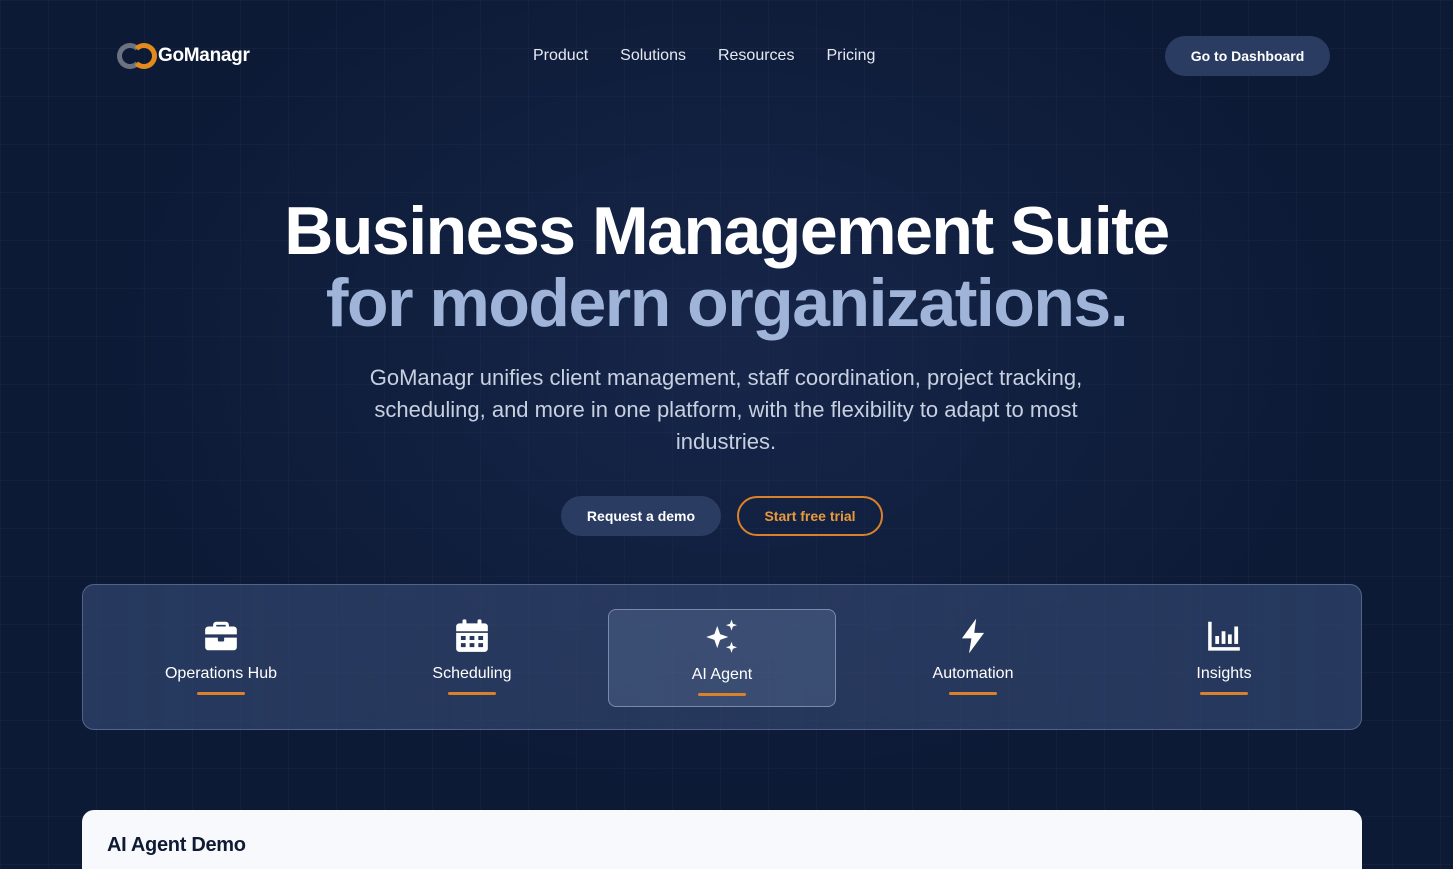 The image size is (1453, 869). Describe the element at coordinates (973, 673) in the screenshot. I see `tab-label: Automation` at that location.